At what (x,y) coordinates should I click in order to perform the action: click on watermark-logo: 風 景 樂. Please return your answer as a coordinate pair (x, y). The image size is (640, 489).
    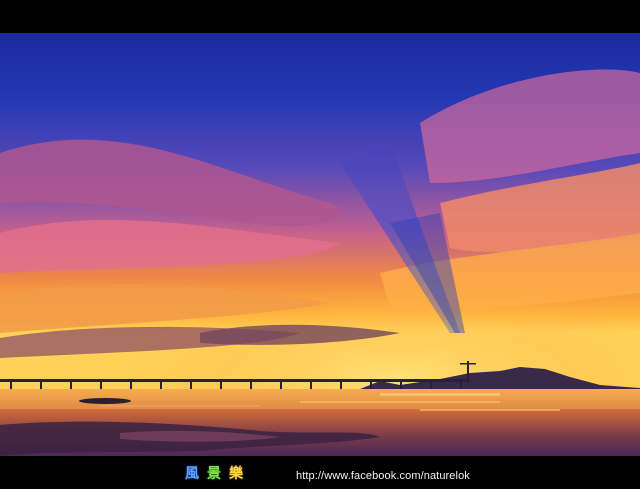
    Looking at the image, I should click on (214, 475).